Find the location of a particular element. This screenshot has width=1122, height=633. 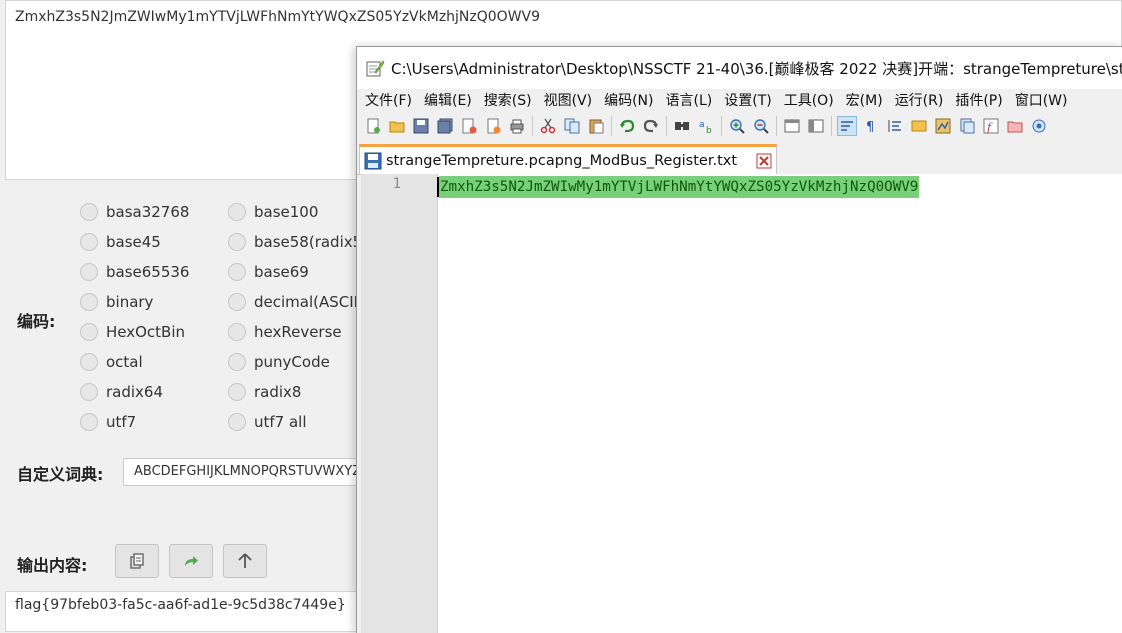

up-button is located at coordinates (245, 561).